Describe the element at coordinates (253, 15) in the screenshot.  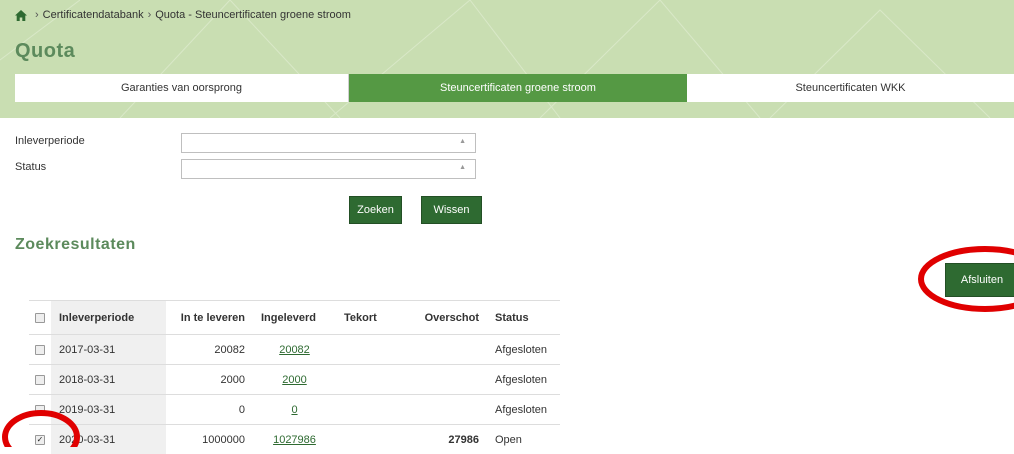
I see `breadcrumb-current: Quota - Steuncertificaten groene stroom` at that location.